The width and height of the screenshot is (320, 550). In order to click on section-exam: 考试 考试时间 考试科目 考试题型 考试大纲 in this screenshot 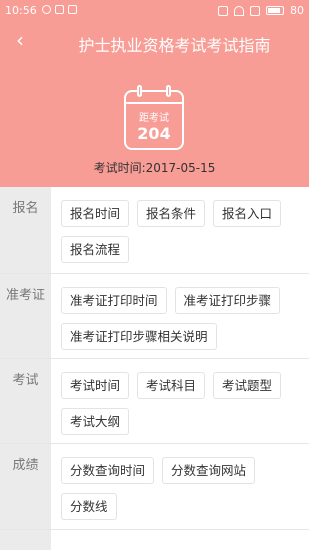, I will do `click(154, 401)`.